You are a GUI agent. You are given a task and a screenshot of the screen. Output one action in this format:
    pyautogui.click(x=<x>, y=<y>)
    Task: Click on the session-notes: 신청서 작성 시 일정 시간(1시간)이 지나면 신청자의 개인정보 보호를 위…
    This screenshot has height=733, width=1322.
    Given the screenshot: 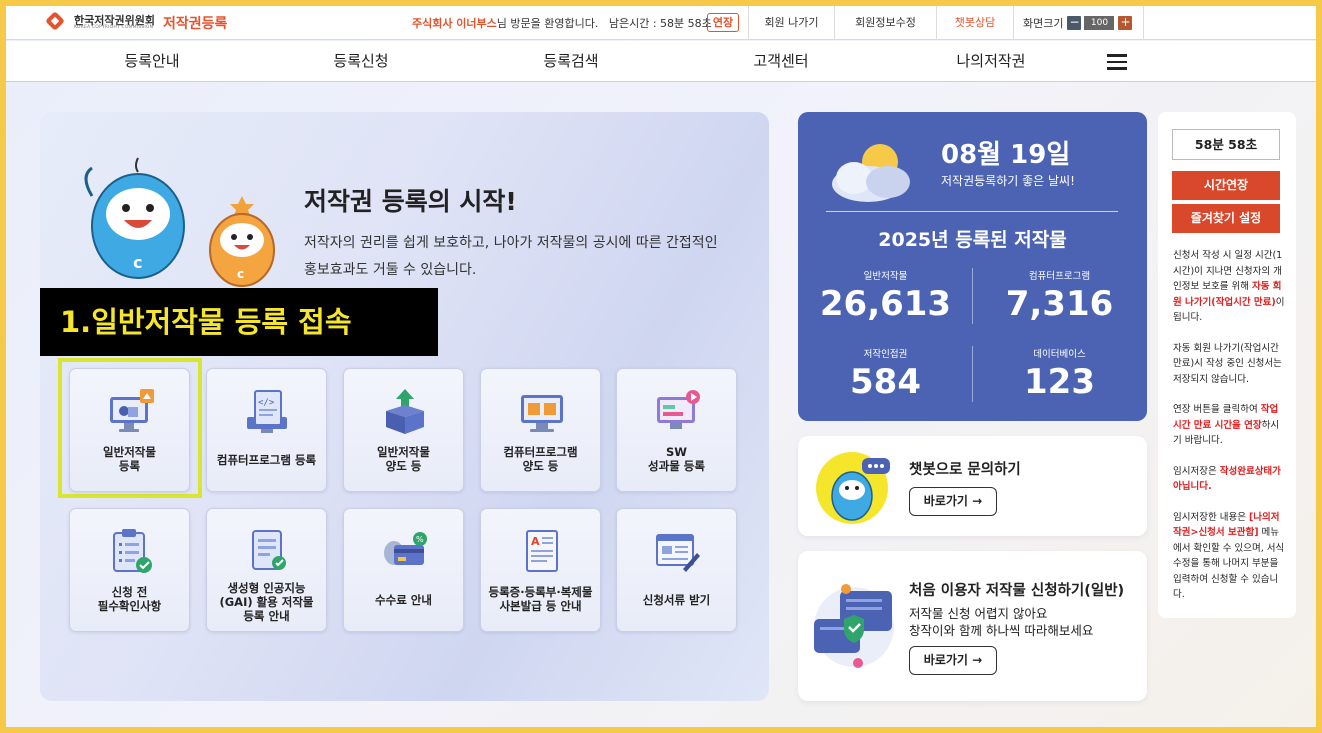 What is the action you would take?
    pyautogui.click(x=1229, y=433)
    